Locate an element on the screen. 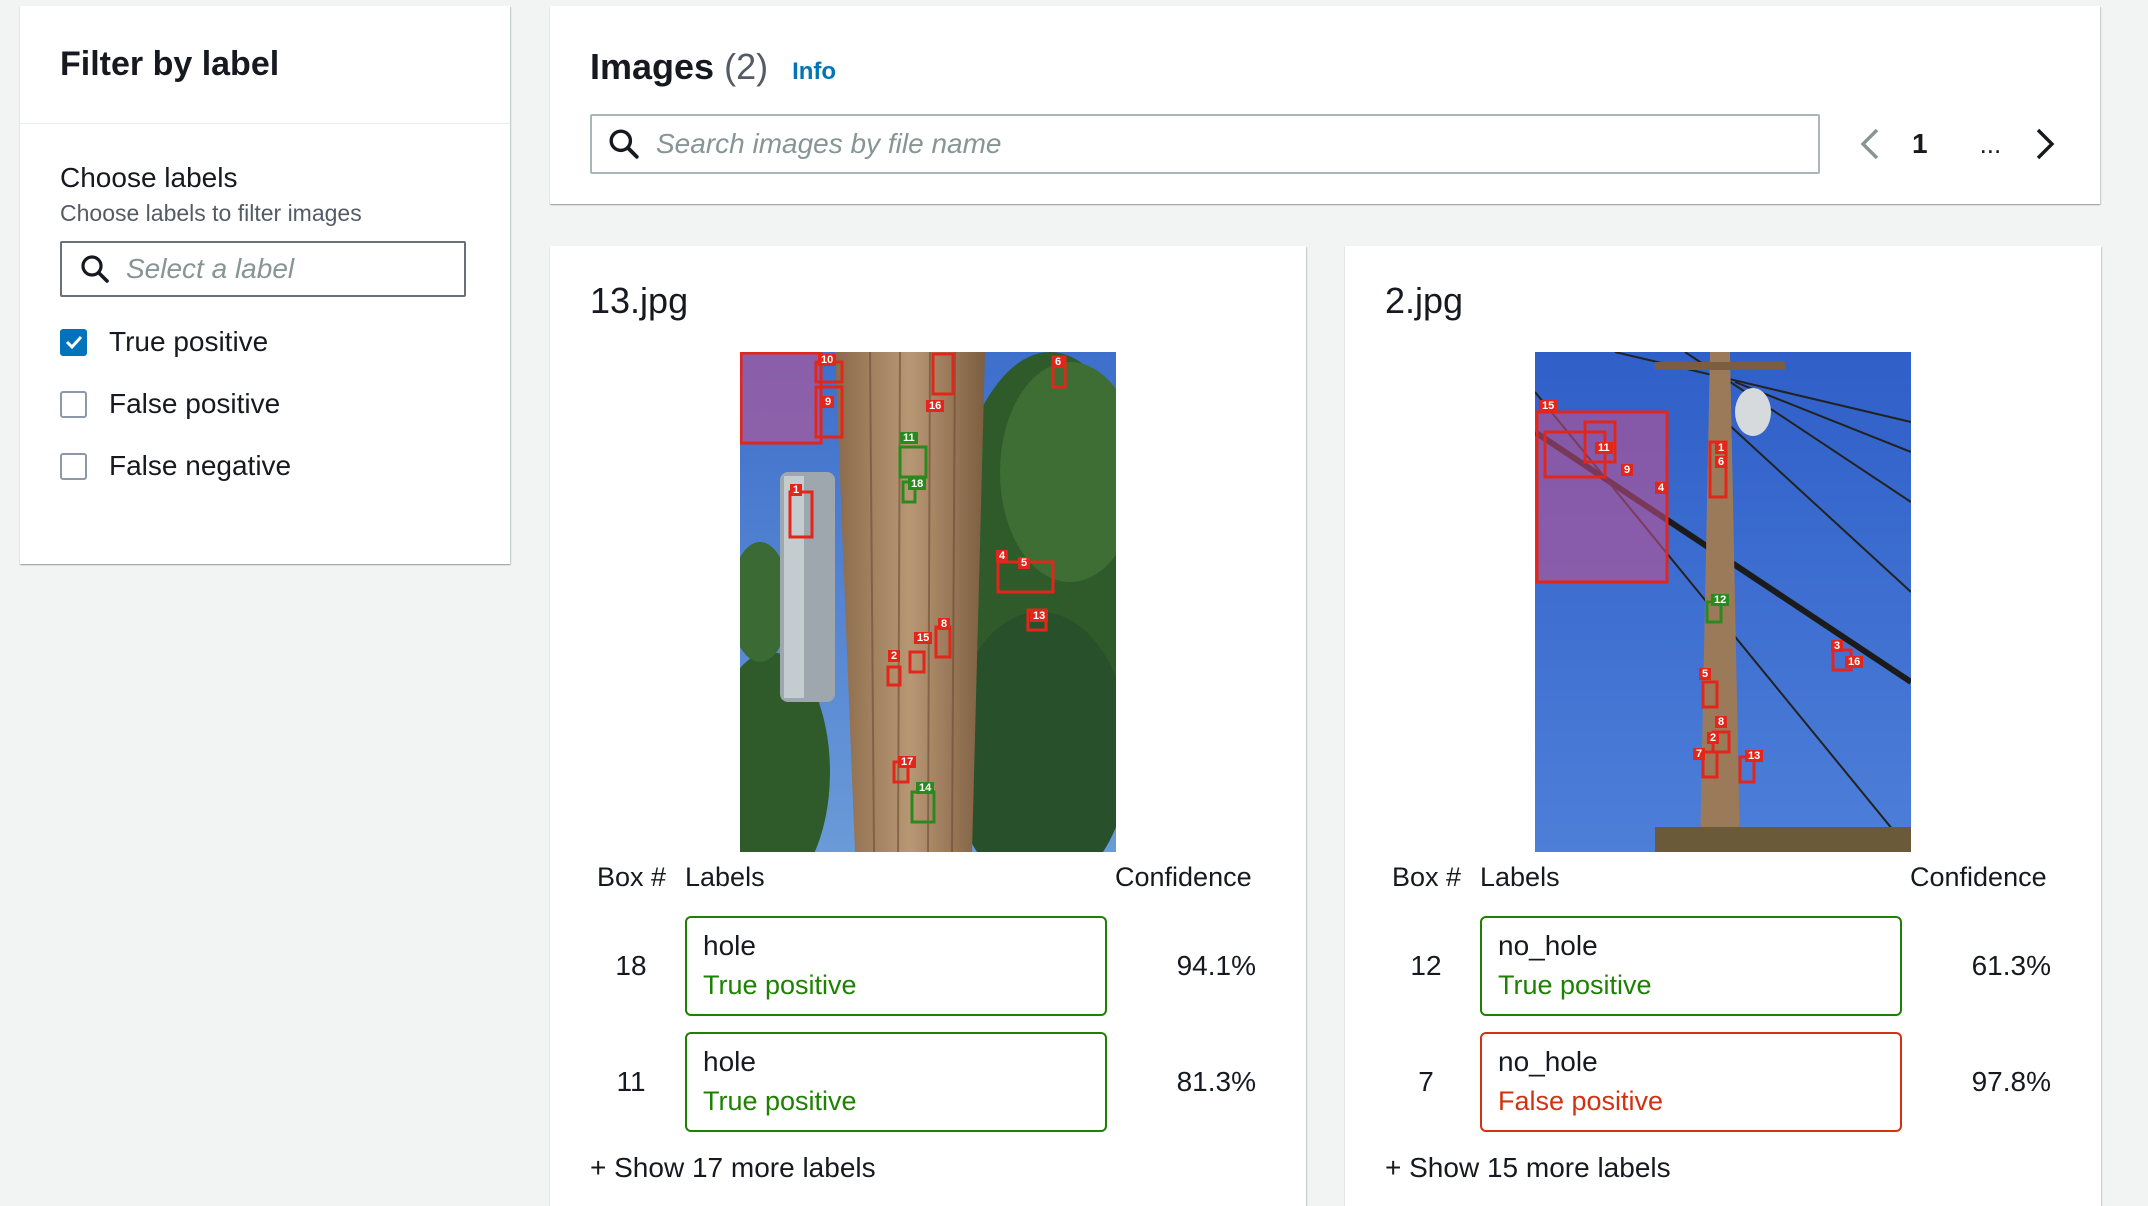 The height and width of the screenshot is (1206, 2148). images-title-row: Images (2) Info is located at coordinates (713, 67).